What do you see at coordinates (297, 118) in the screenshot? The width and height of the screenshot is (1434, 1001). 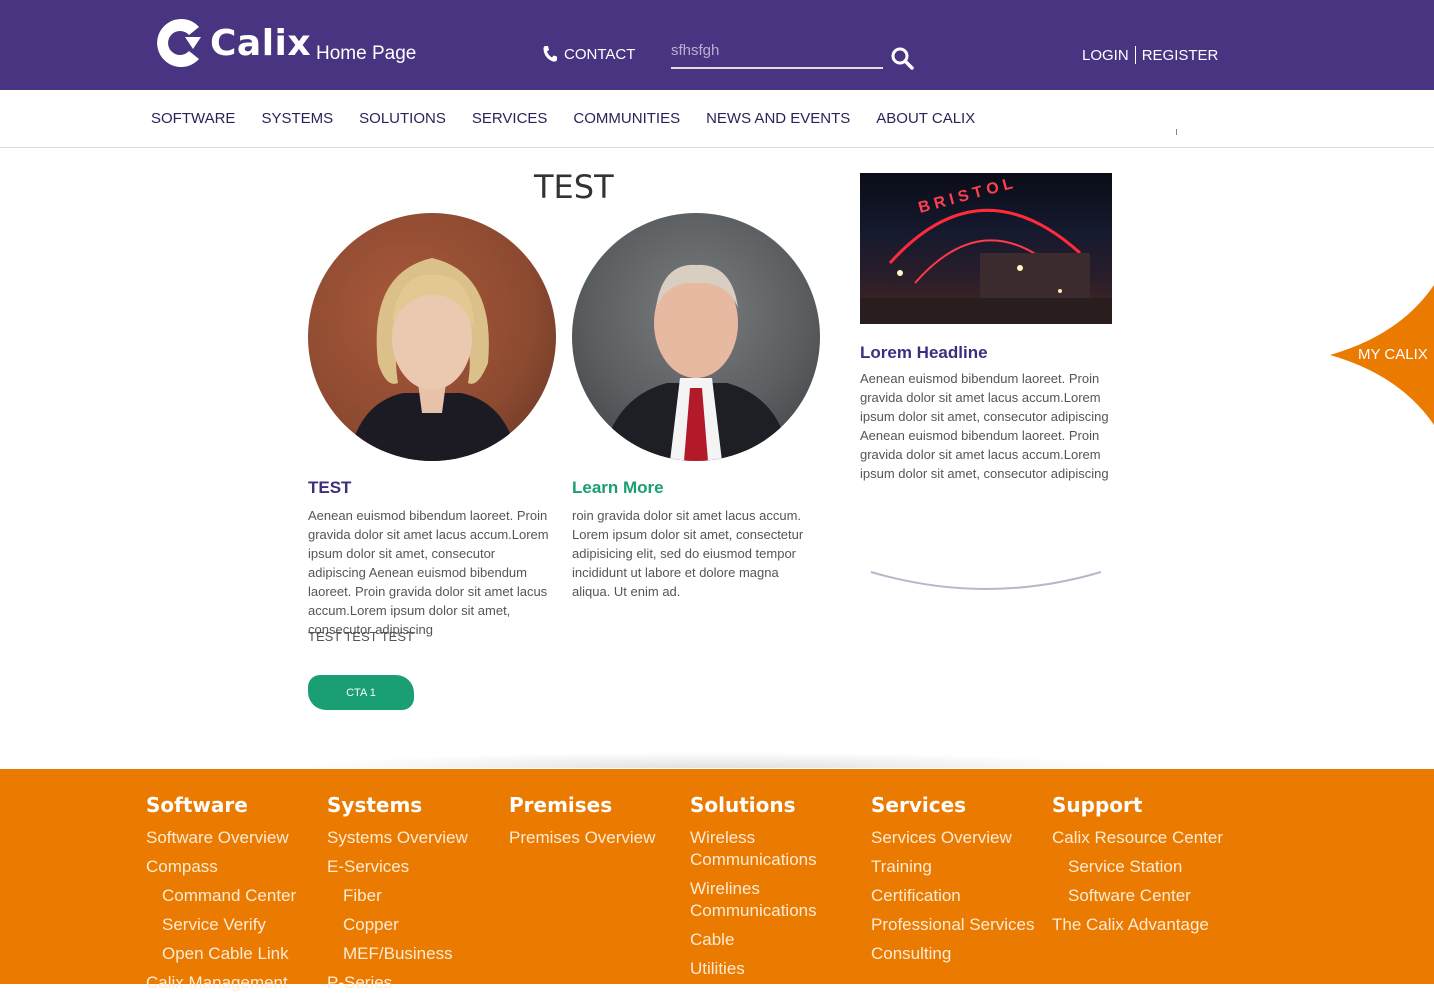 I see `nav-item-systems: SYSTEMS` at bounding box center [297, 118].